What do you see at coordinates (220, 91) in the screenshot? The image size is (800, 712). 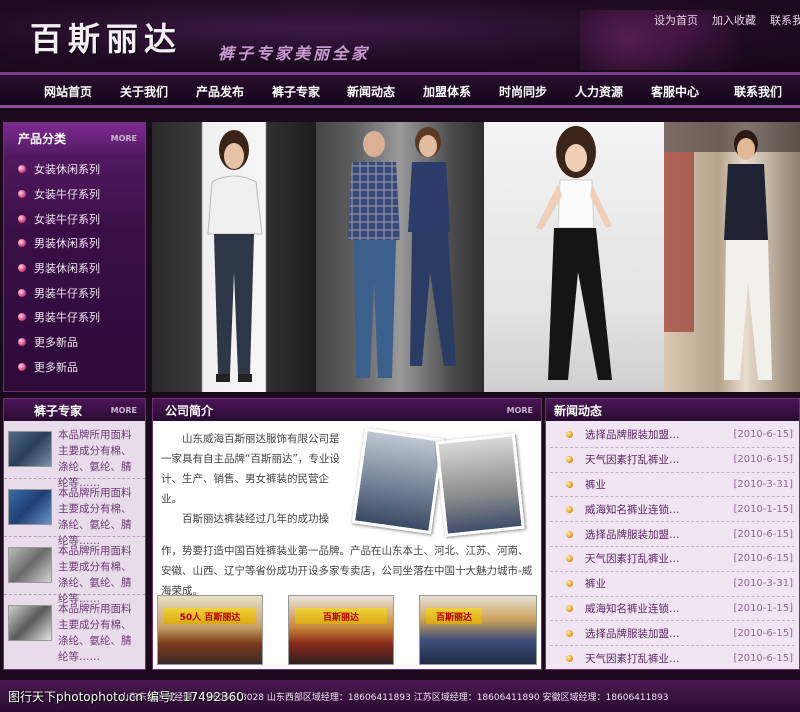 I see `nav-products: 产品发布` at bounding box center [220, 91].